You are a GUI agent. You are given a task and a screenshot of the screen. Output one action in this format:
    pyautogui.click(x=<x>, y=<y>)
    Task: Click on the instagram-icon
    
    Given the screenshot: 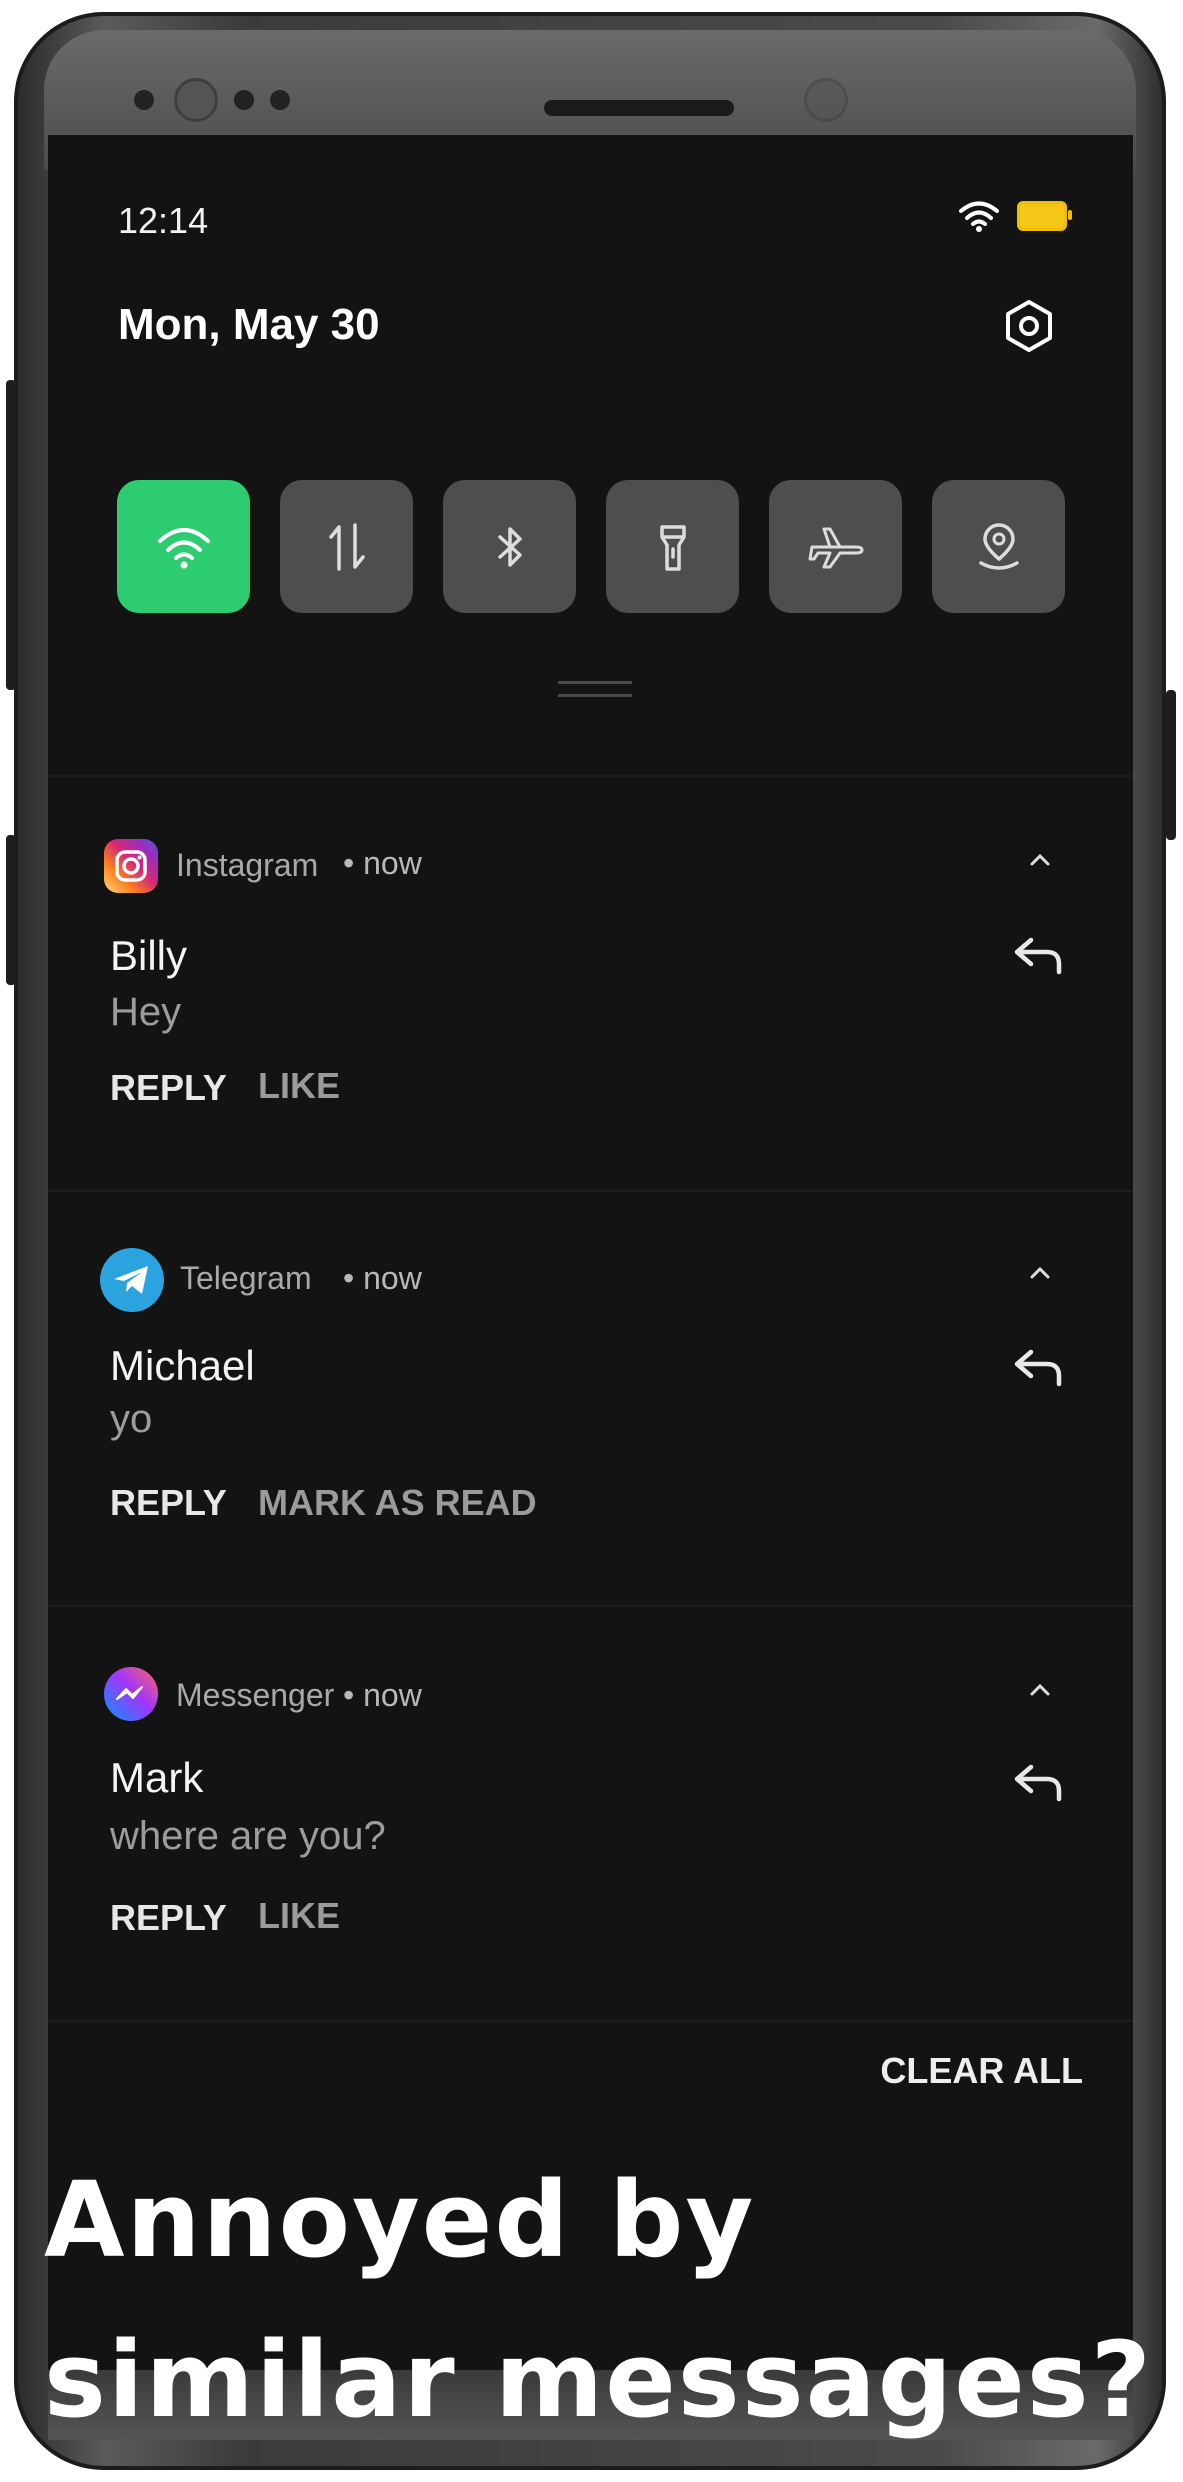 What is the action you would take?
    pyautogui.click(x=131, y=866)
    